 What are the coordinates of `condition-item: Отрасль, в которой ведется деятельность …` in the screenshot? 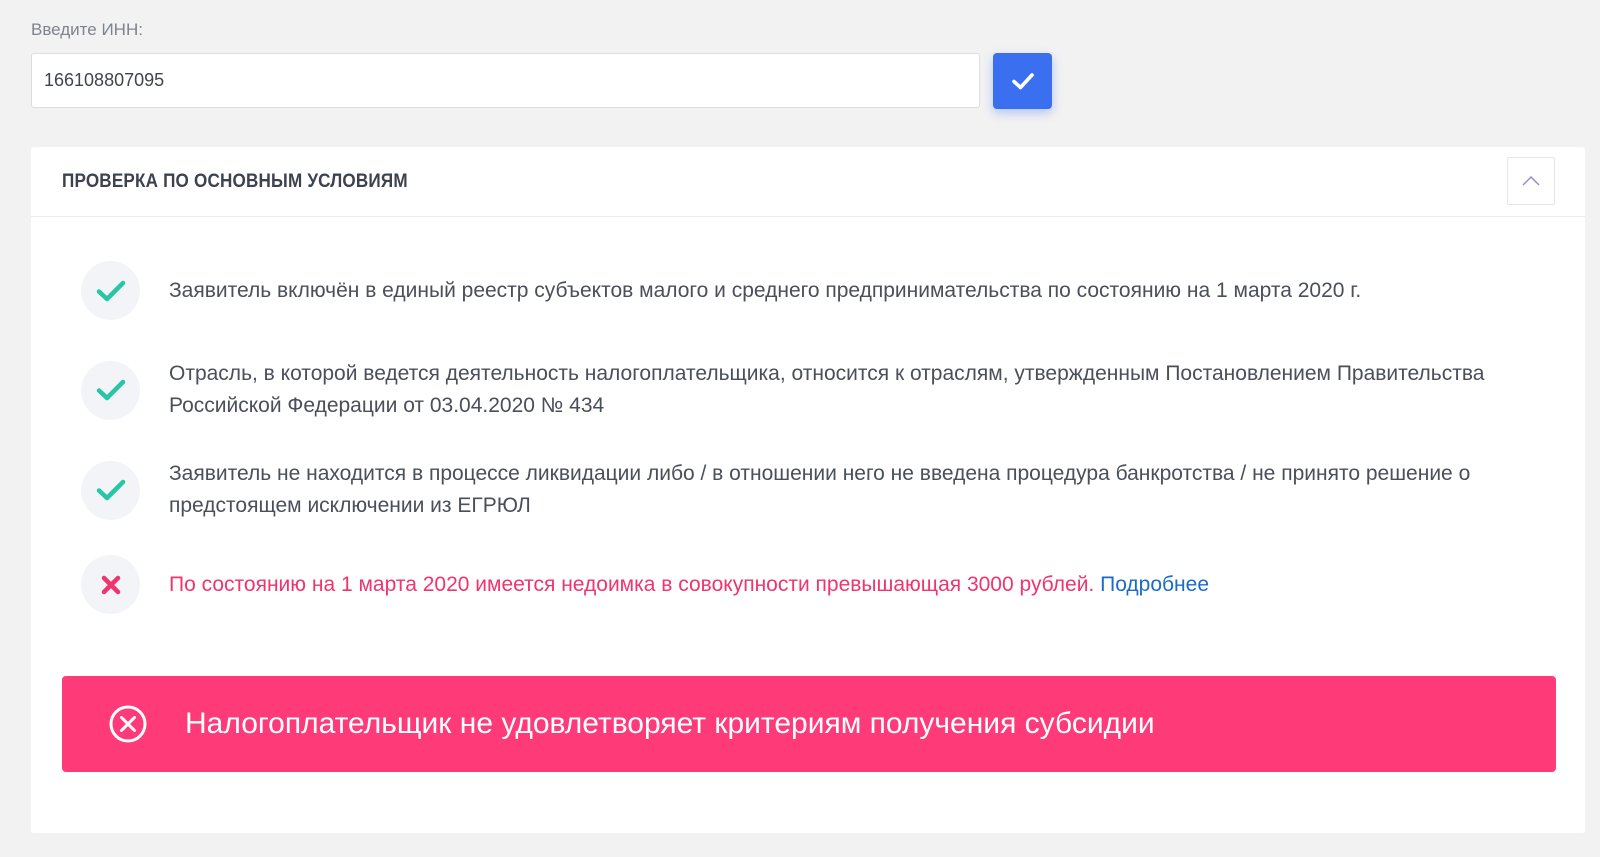 It's located at (801, 390).